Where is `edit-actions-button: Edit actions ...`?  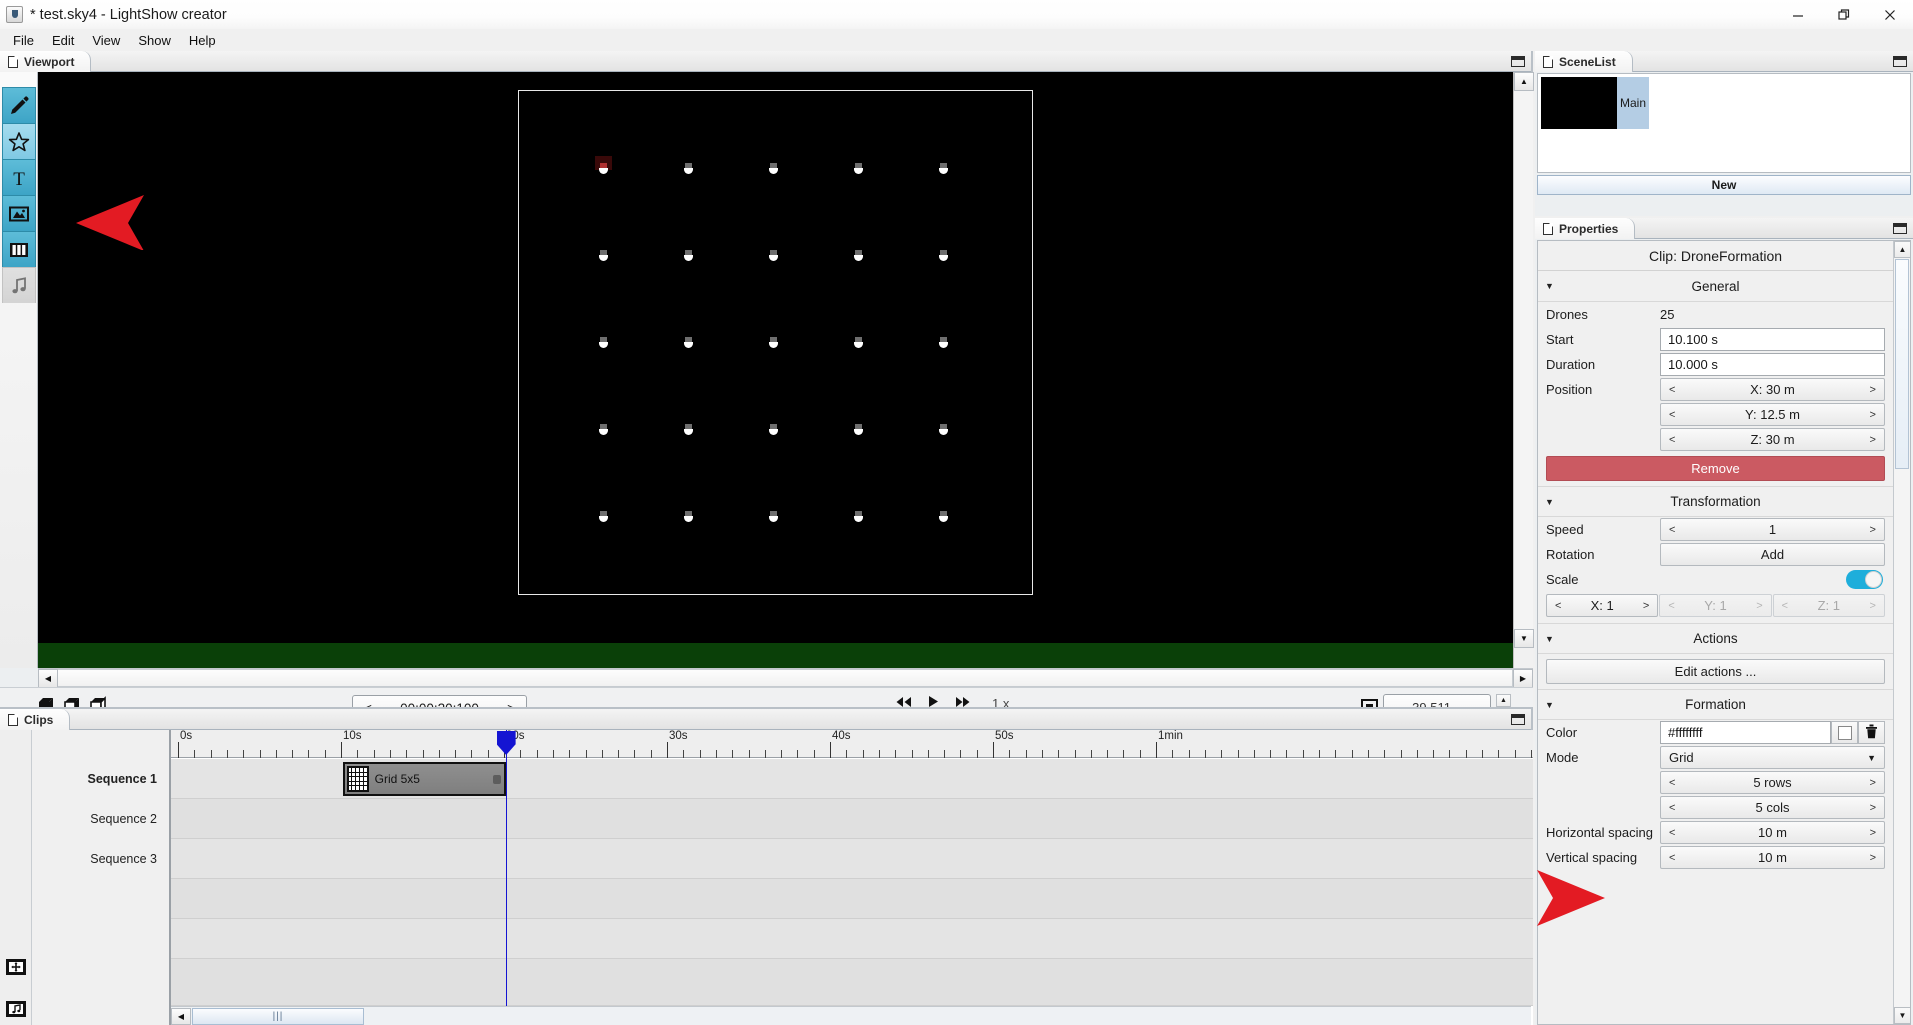 edit-actions-button: Edit actions ... is located at coordinates (1715, 671).